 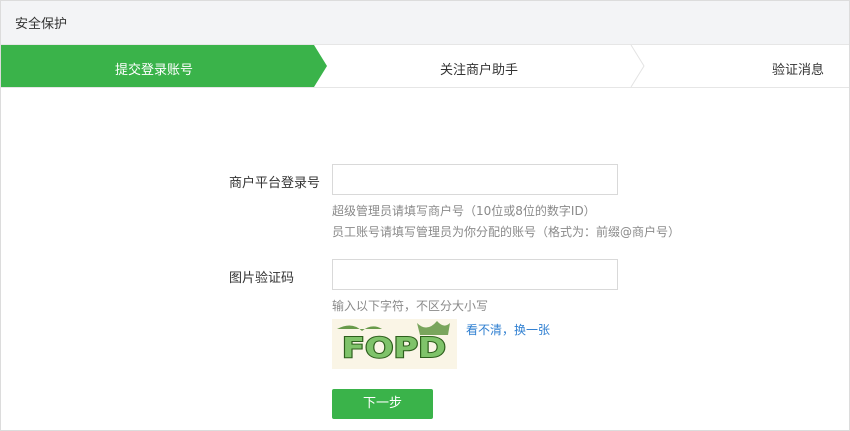 What do you see at coordinates (479, 70) in the screenshot?
I see `step-2-label: 关注商户助手` at bounding box center [479, 70].